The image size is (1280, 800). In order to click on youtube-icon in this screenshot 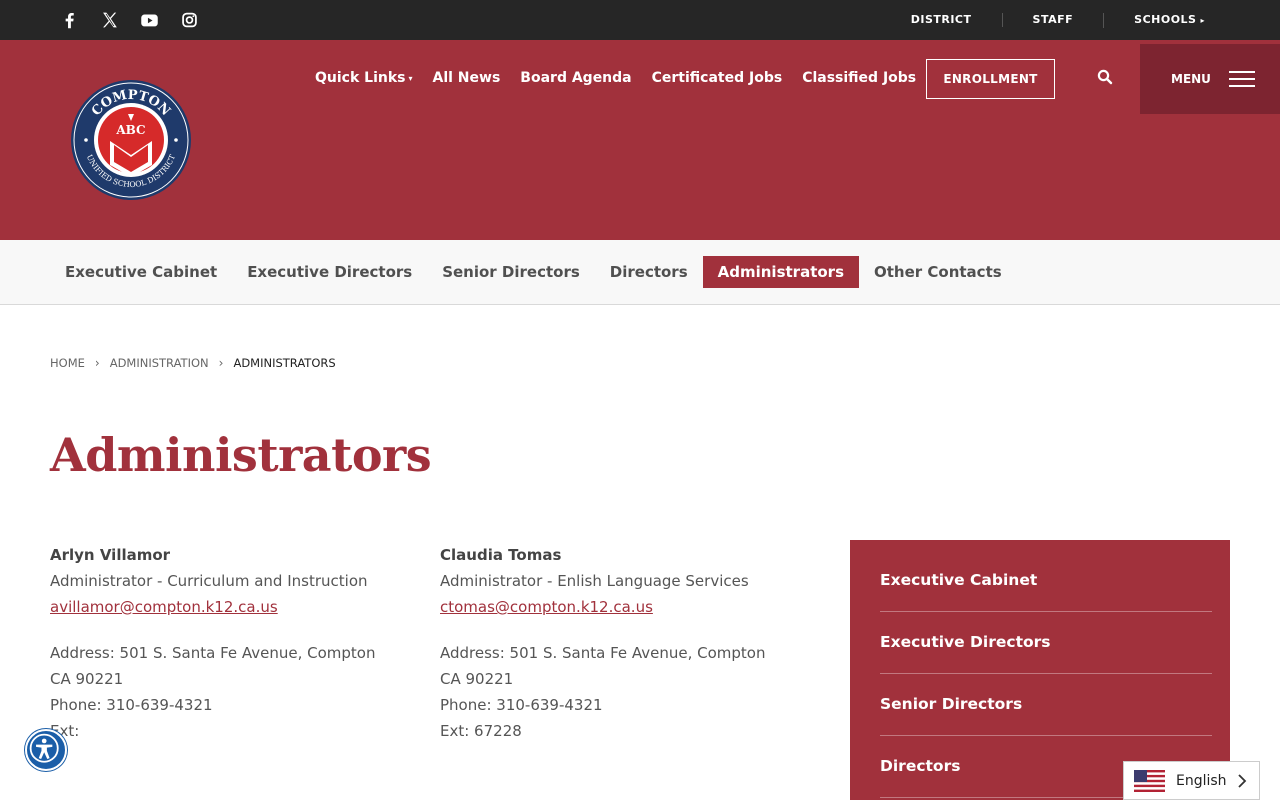, I will do `click(149, 20)`.